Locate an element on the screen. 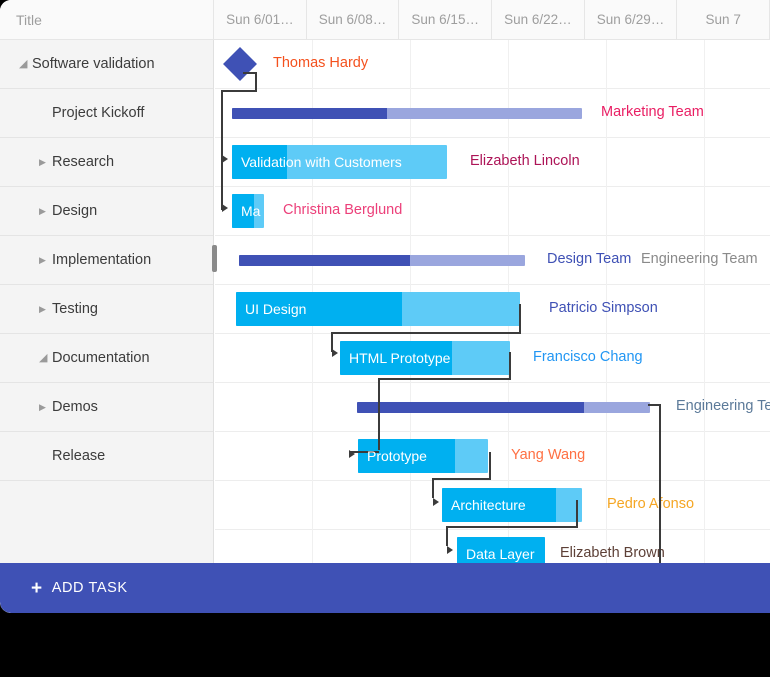  task-row-label: Implementation is located at coordinates (102, 260).